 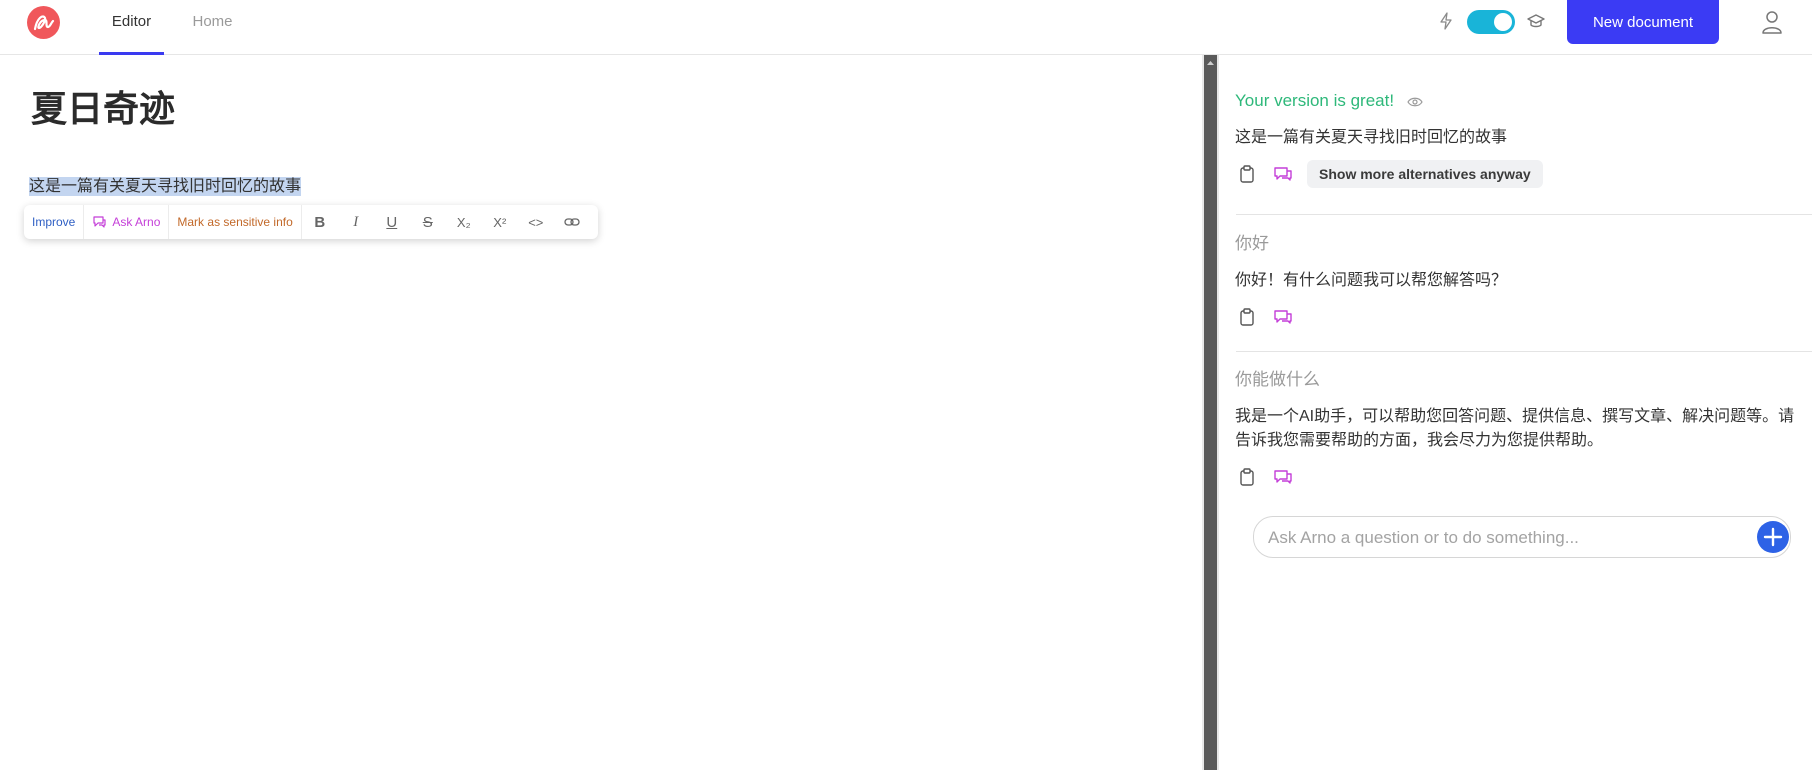 I want to click on italic-button: I, so click(x=356, y=222).